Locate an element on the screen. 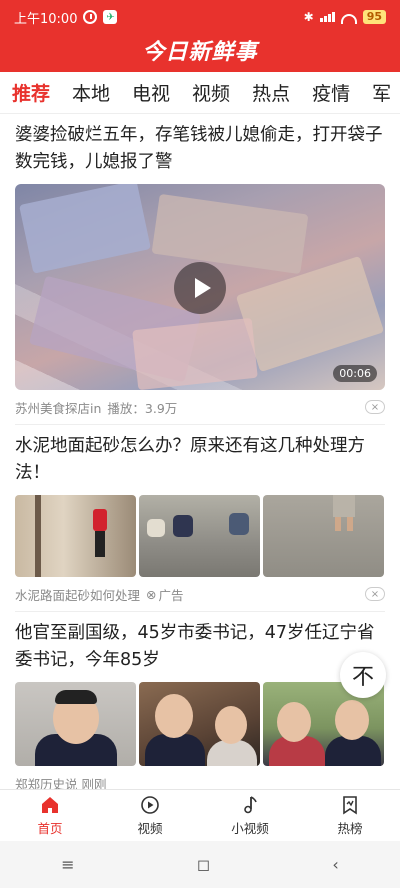 The height and width of the screenshot is (888, 400). home-icon is located at coordinates (50, 804).